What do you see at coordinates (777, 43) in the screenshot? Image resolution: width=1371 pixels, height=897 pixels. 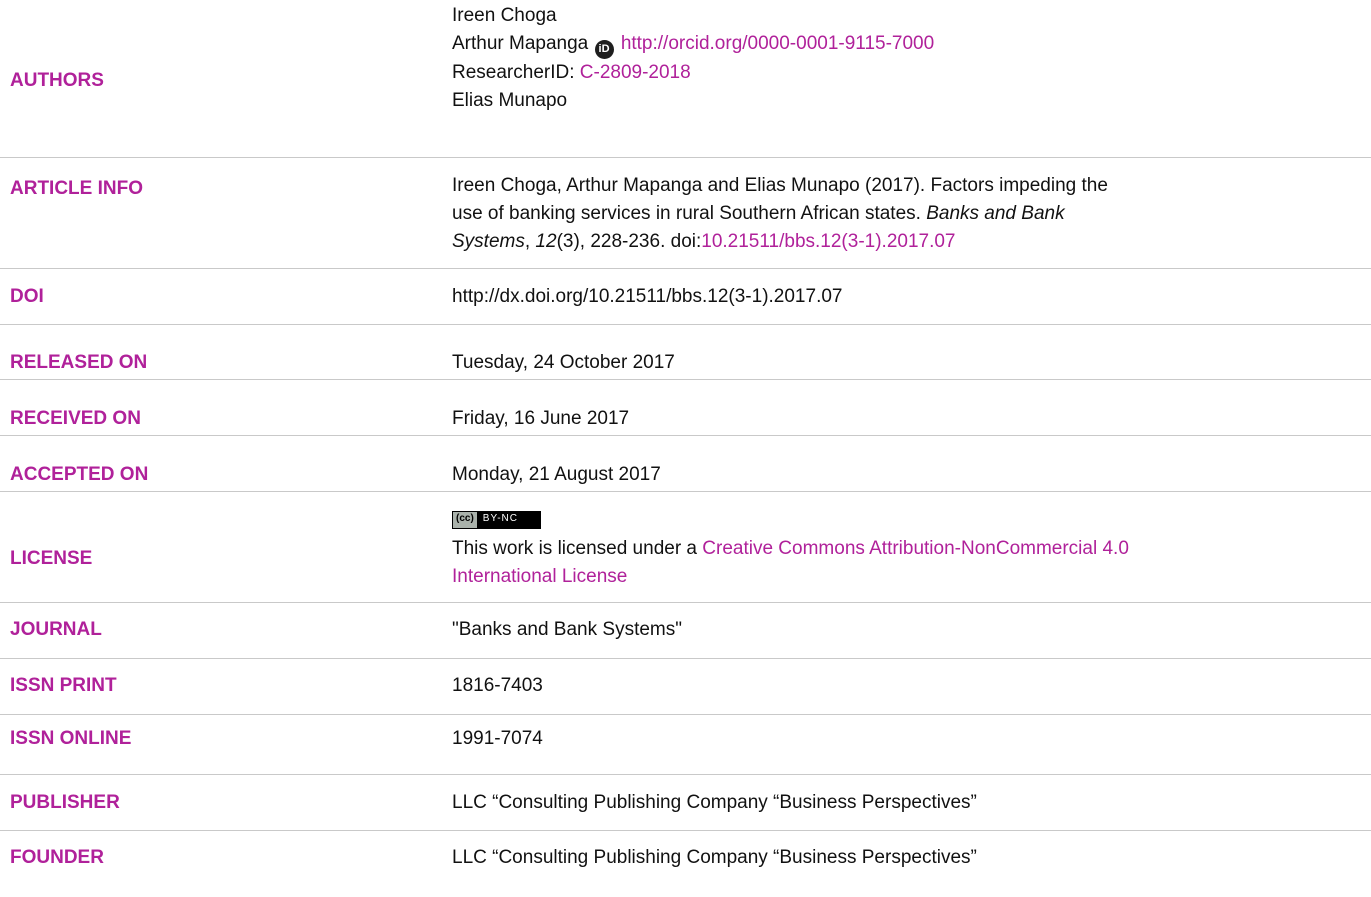 I see `orcid-link: http://orcid.org/0000-0001-9115-7000` at bounding box center [777, 43].